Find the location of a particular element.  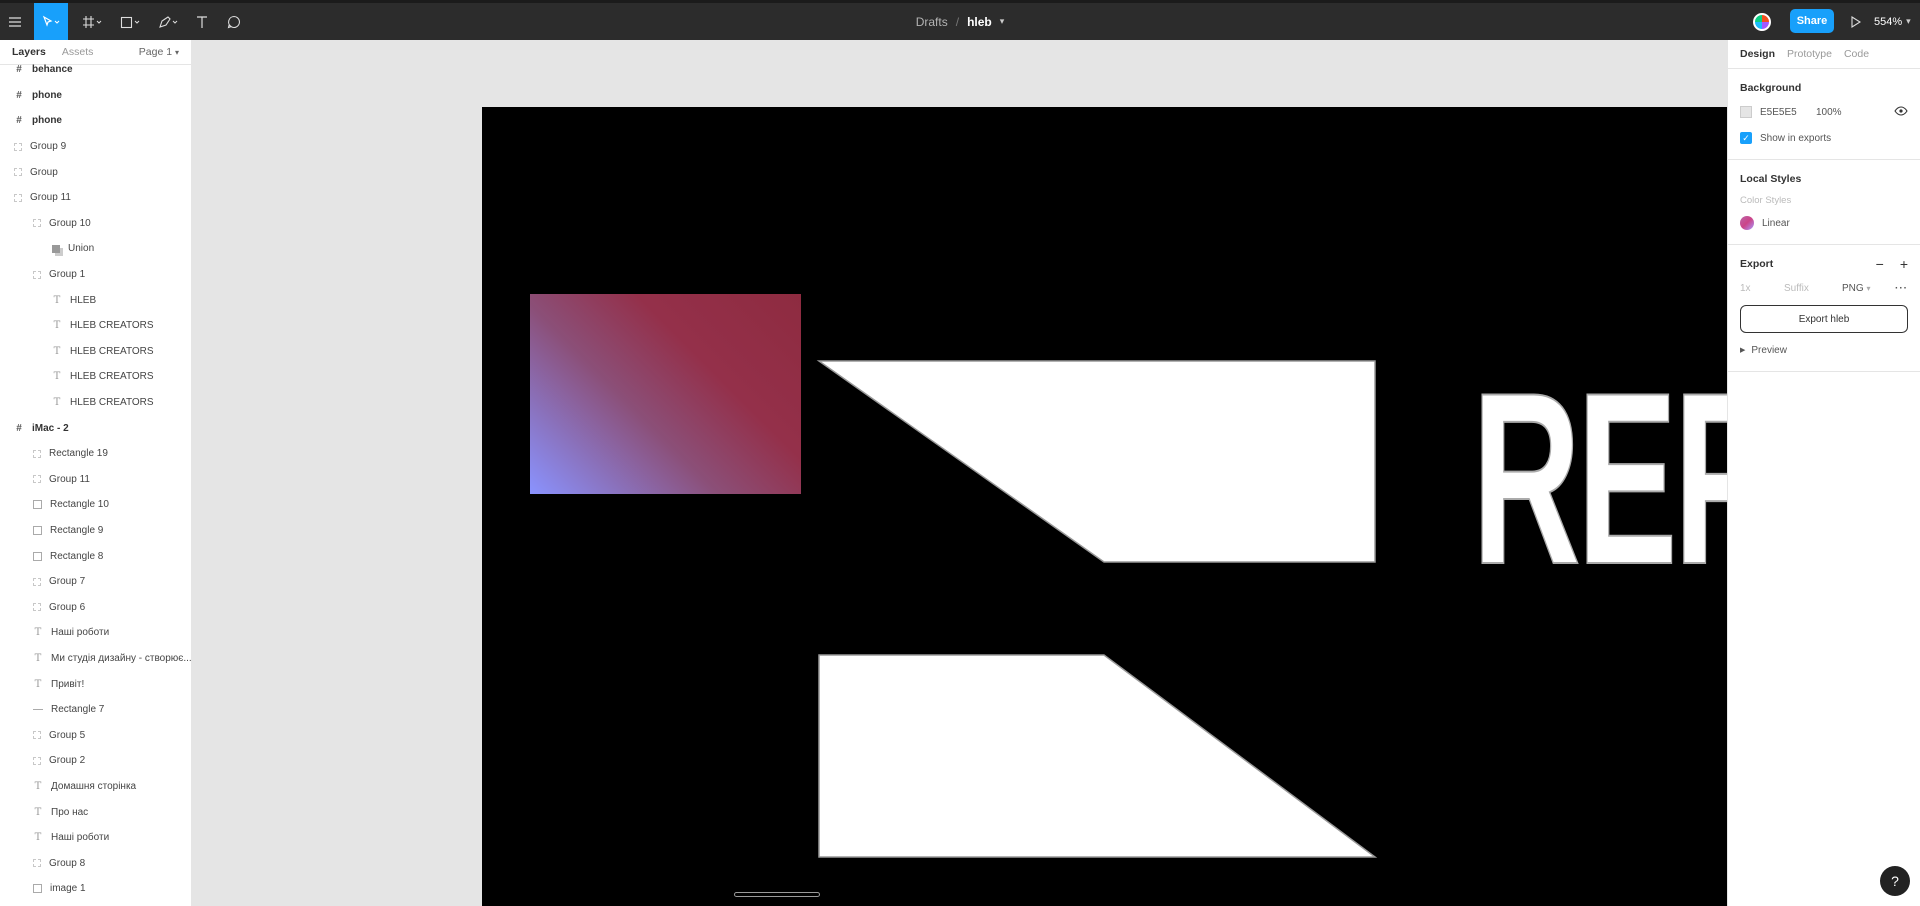

tab-prototype: Prototype is located at coordinates (1809, 54).